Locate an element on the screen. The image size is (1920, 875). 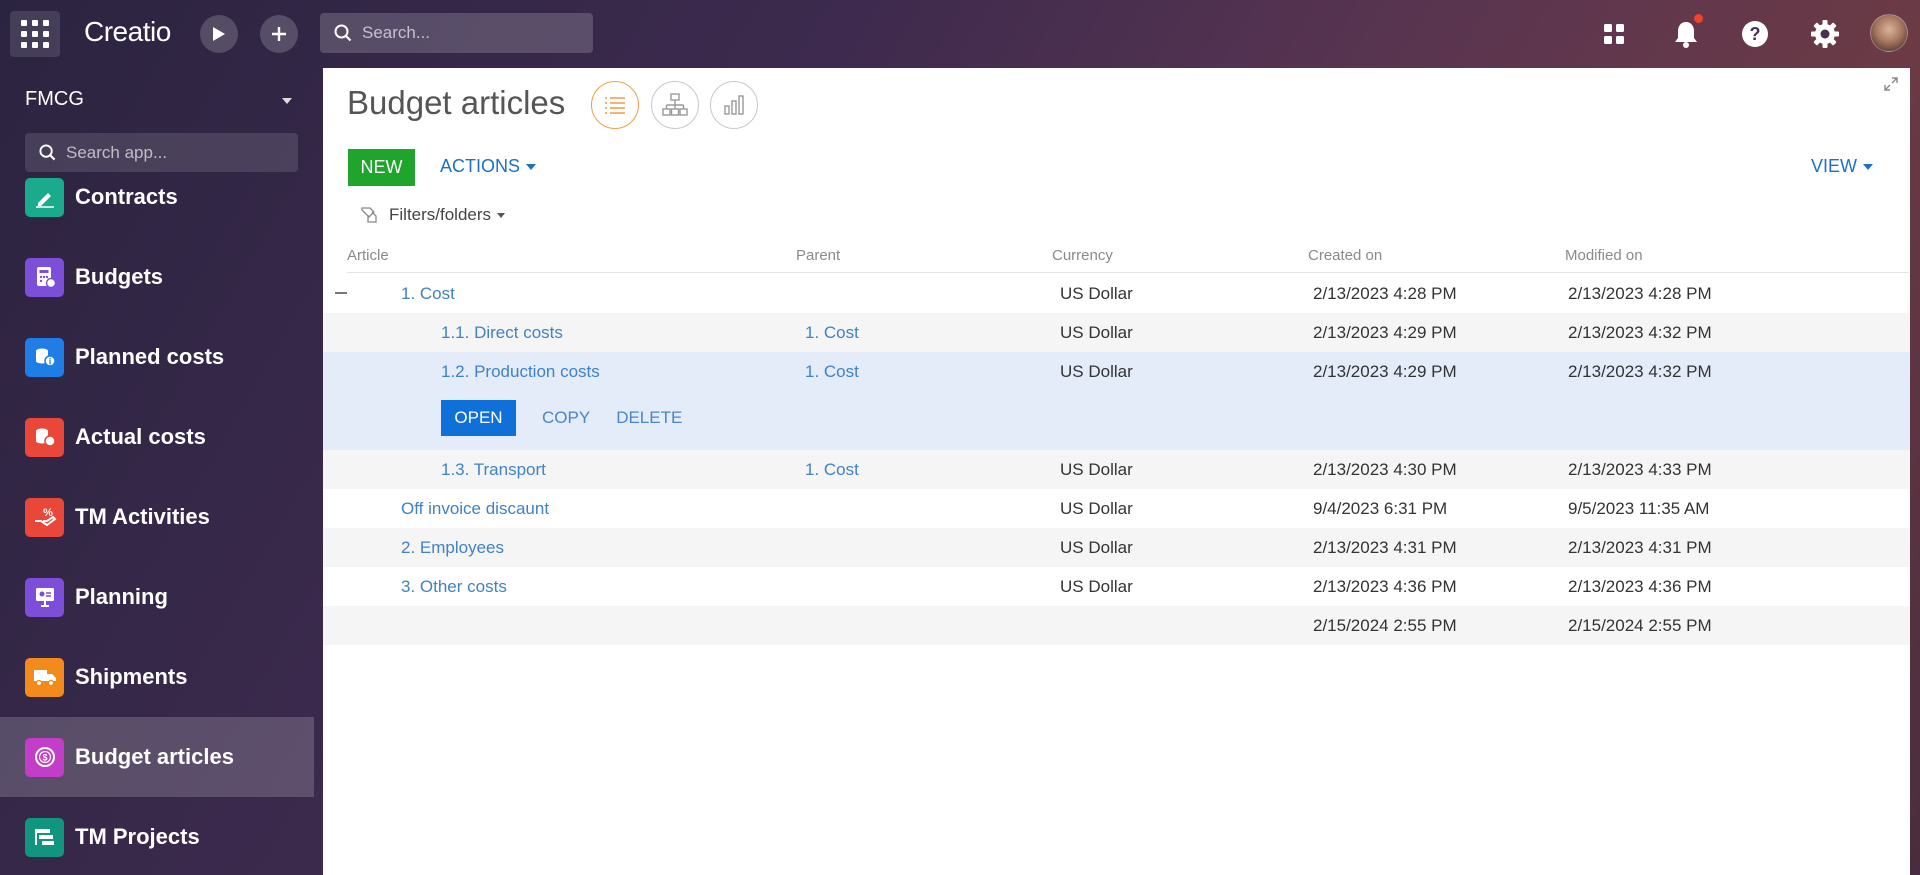
open-button: OPEN is located at coordinates (478, 418).